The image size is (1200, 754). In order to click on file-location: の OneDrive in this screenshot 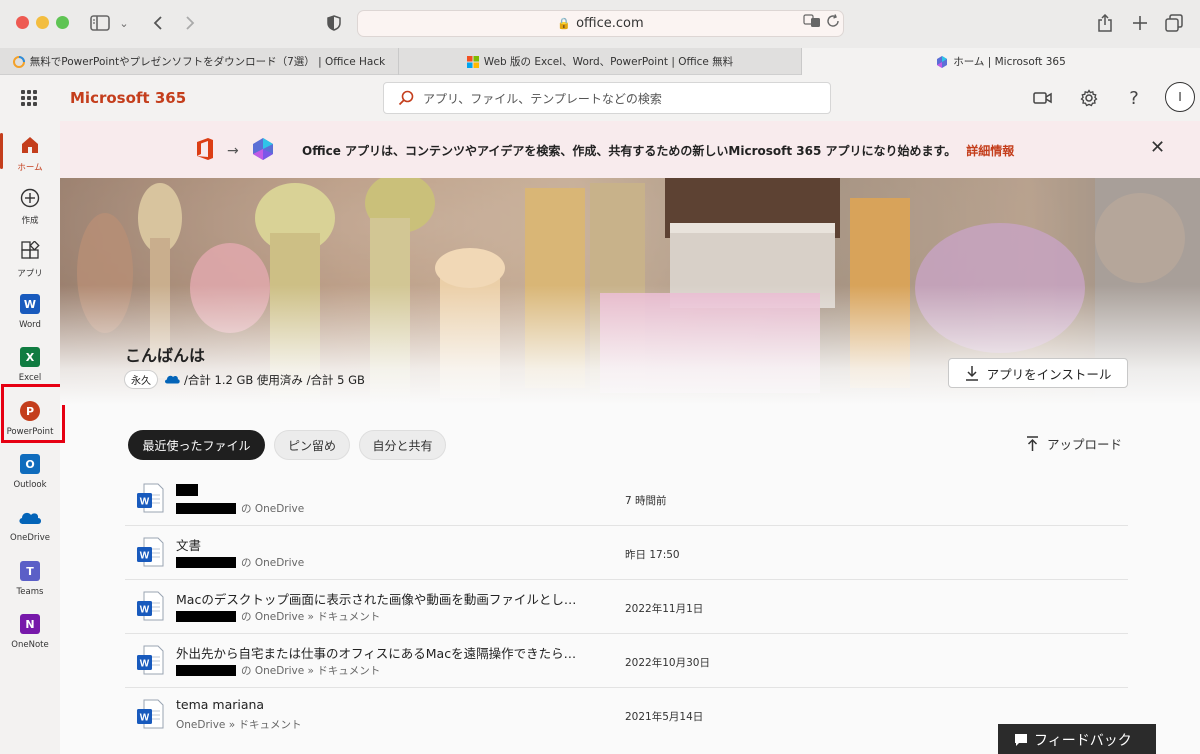, I will do `click(240, 508)`.